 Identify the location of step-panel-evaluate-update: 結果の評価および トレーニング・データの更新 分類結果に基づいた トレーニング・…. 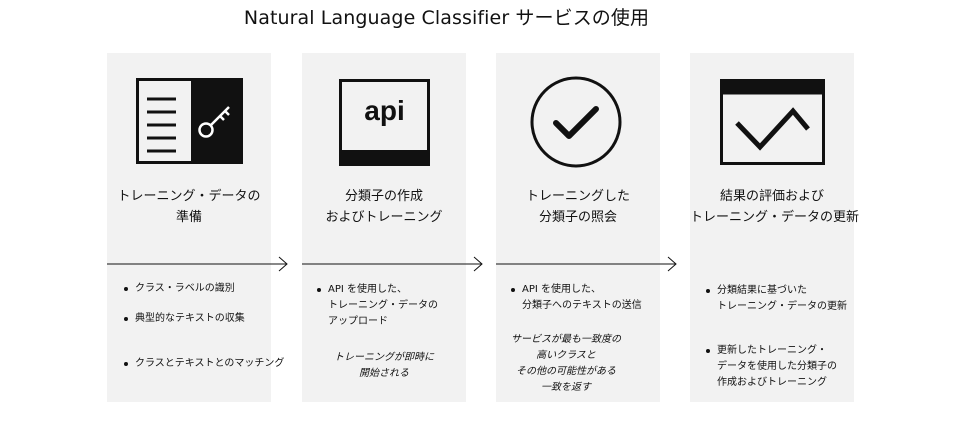
(775, 227).